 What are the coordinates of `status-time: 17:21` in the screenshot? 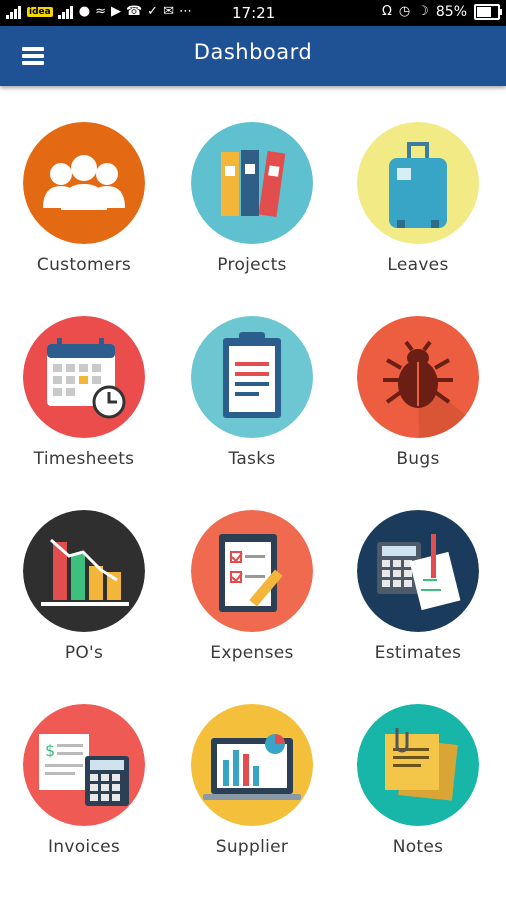 It's located at (254, 13).